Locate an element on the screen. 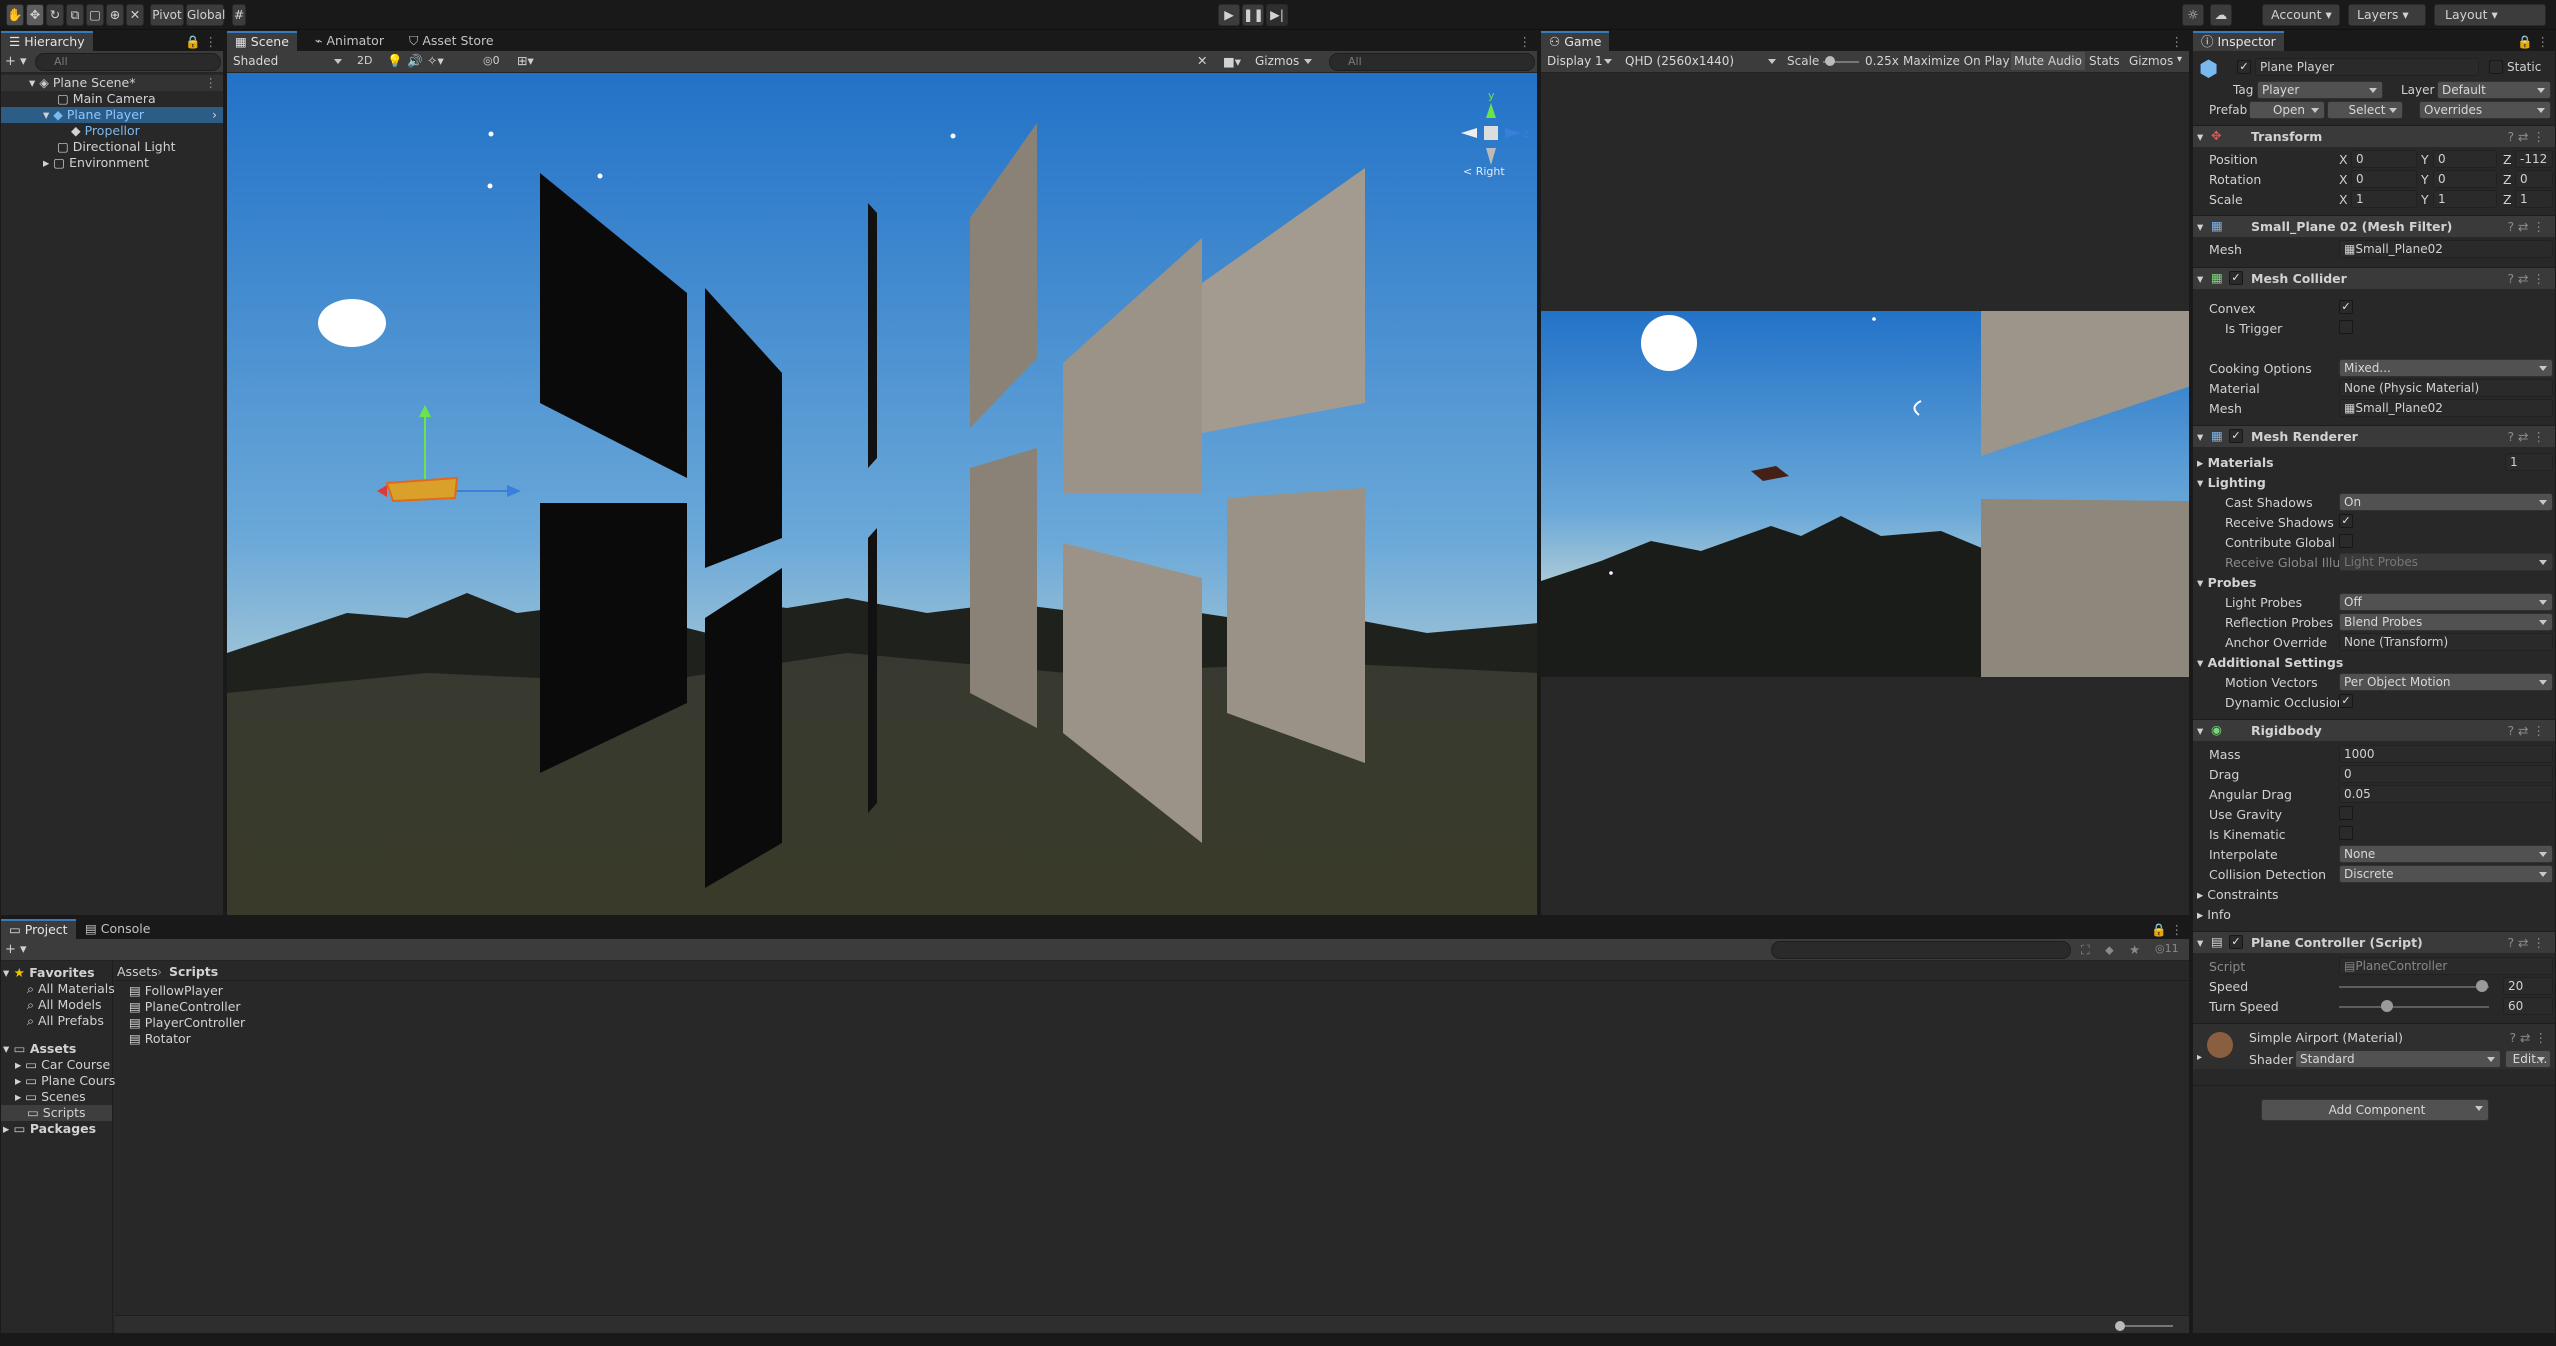  tag-dropdown: Player is located at coordinates (2320, 90).